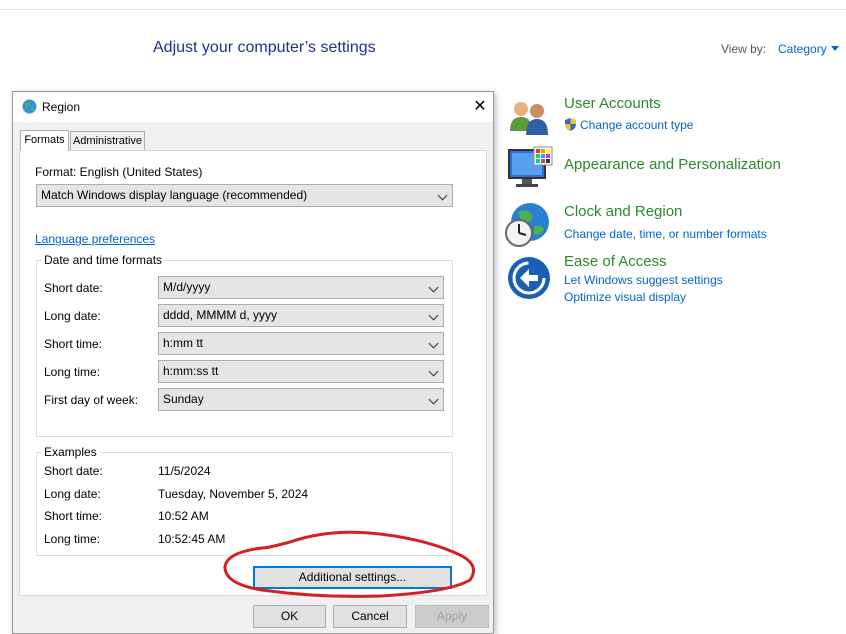 The width and height of the screenshot is (846, 634). Describe the element at coordinates (570, 124) in the screenshot. I see `shield-icon` at that location.